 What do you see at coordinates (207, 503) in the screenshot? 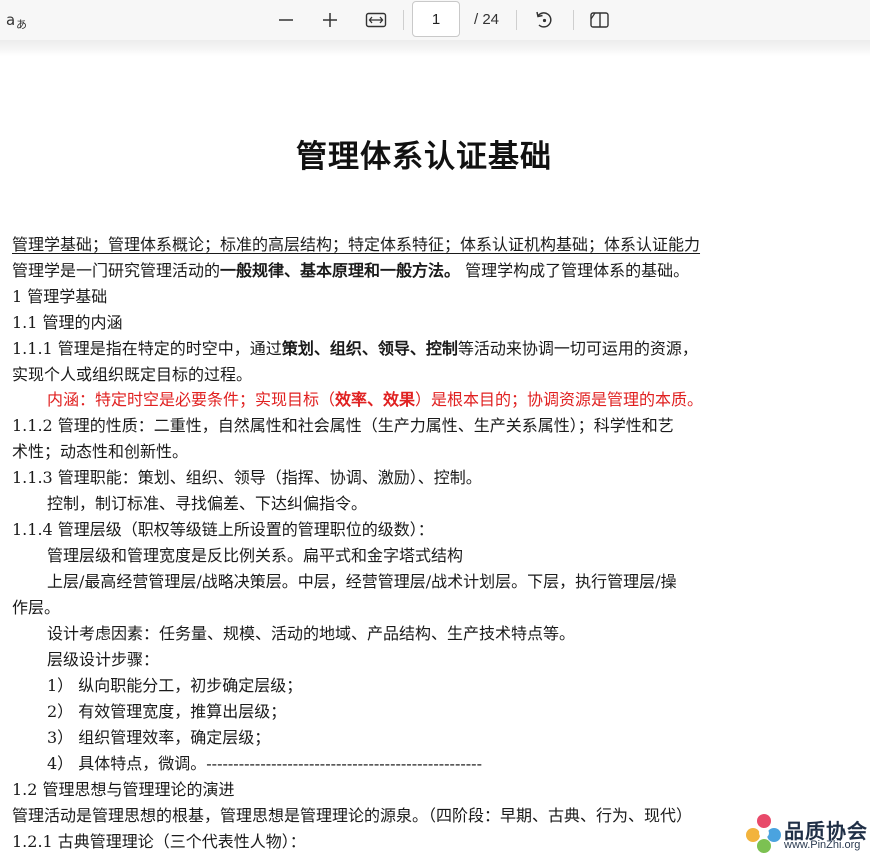
I see `paragraph-1-1-3-sub: 控制，制订标准、寻找偏差、下达纠偏指令。` at bounding box center [207, 503].